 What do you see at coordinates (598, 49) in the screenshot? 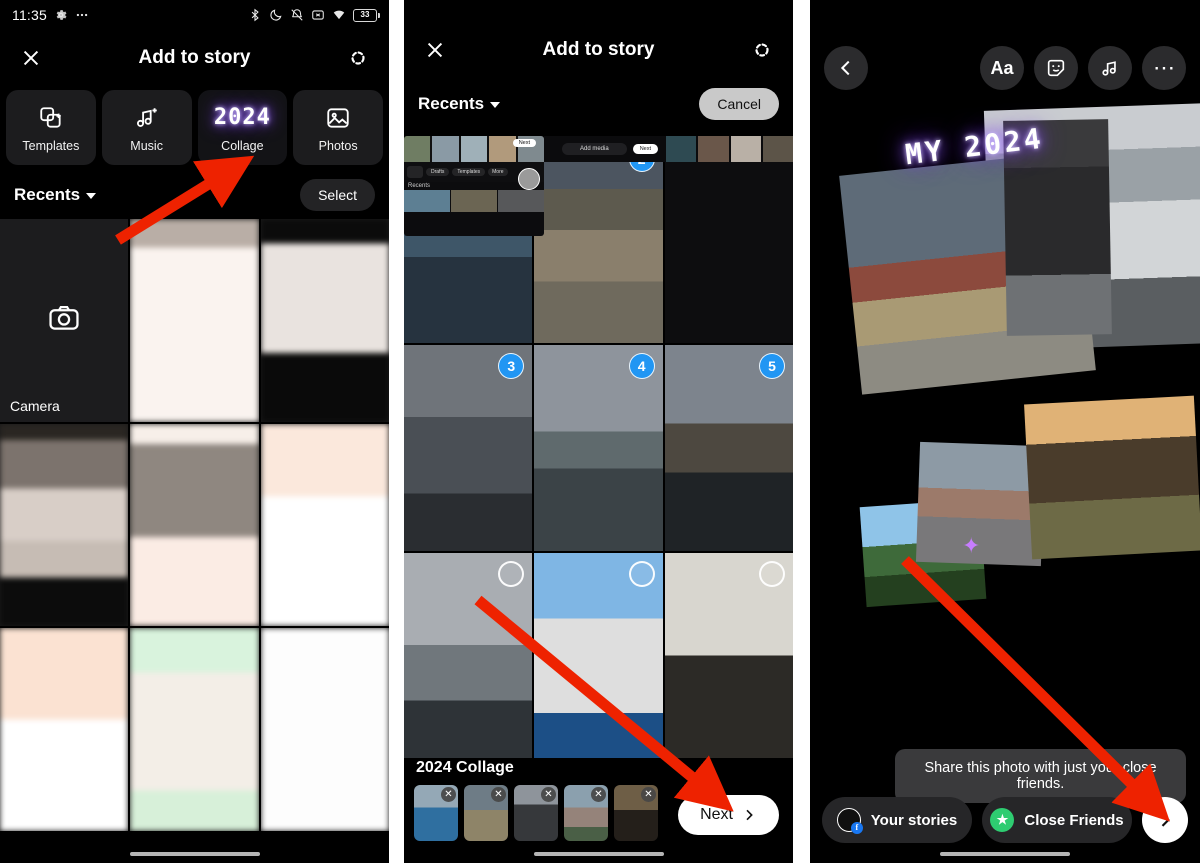
I see `page-title: Add to story` at bounding box center [598, 49].